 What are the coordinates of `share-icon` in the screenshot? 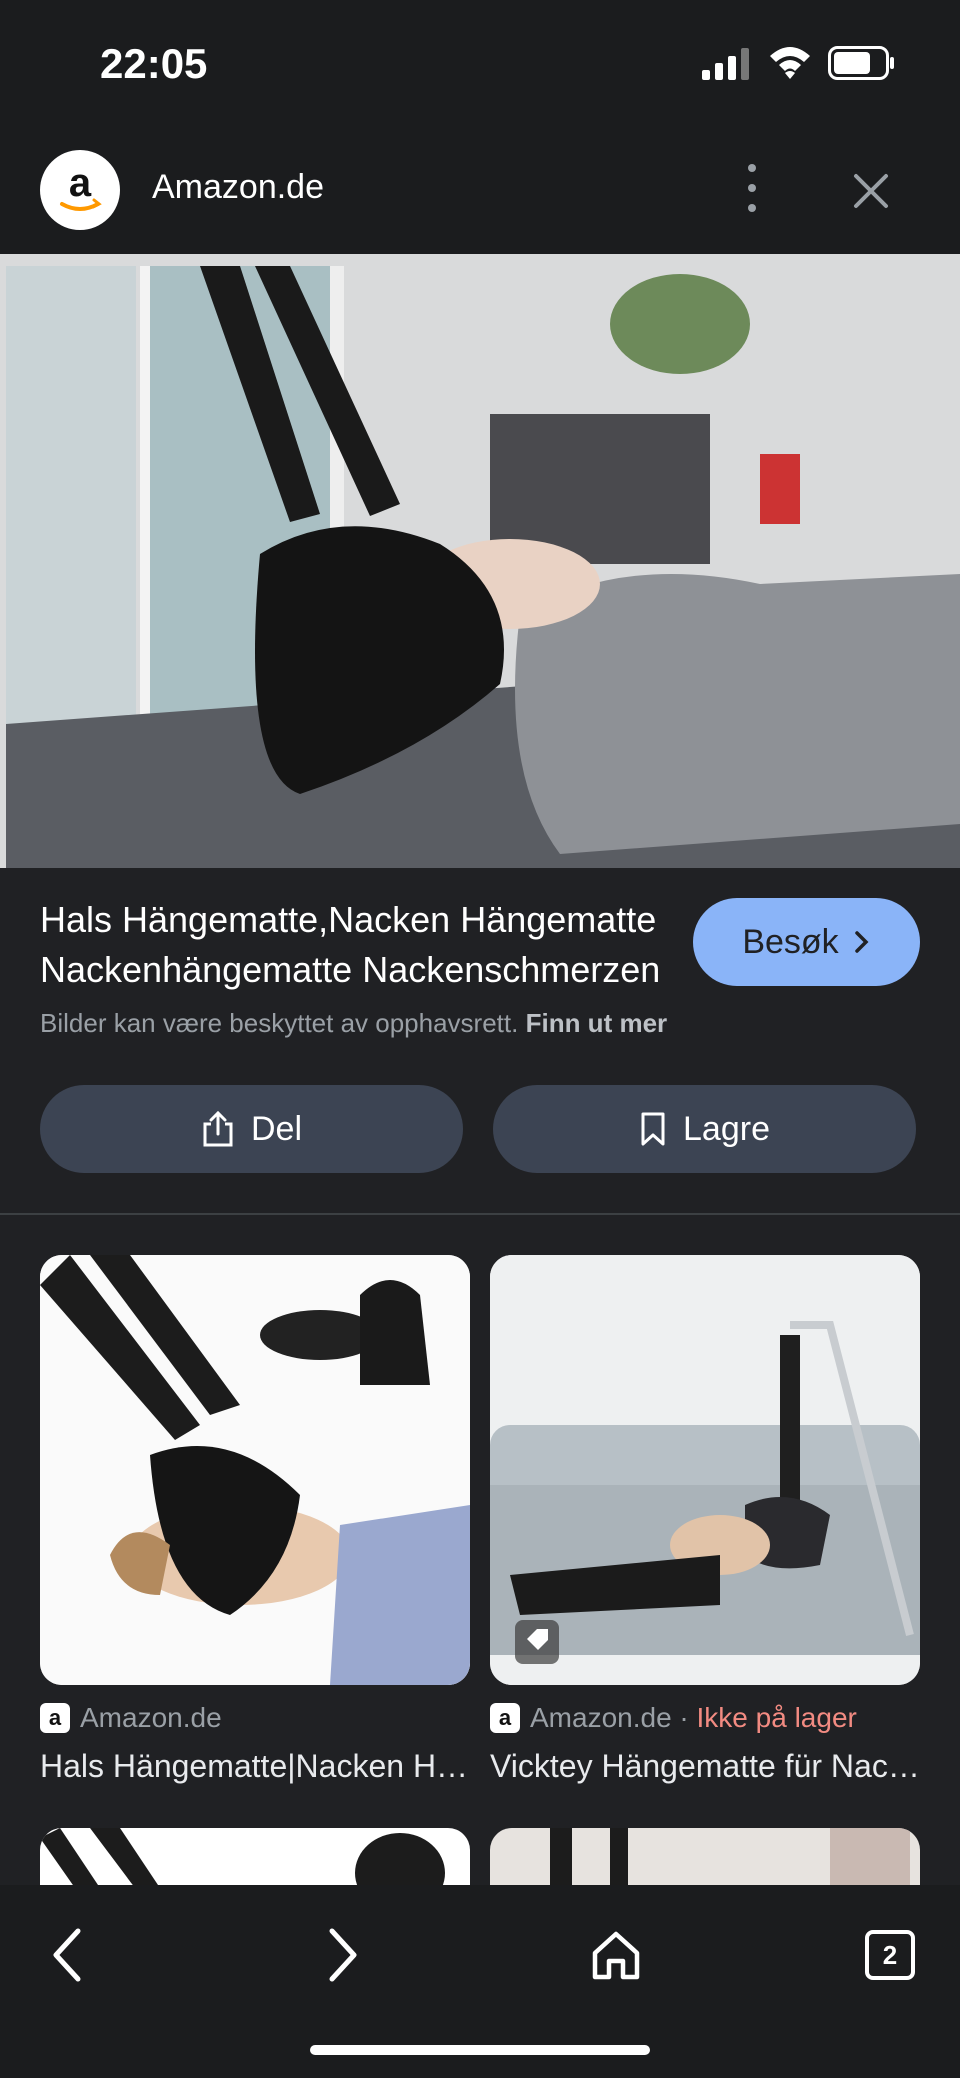 It's located at (218, 1128).